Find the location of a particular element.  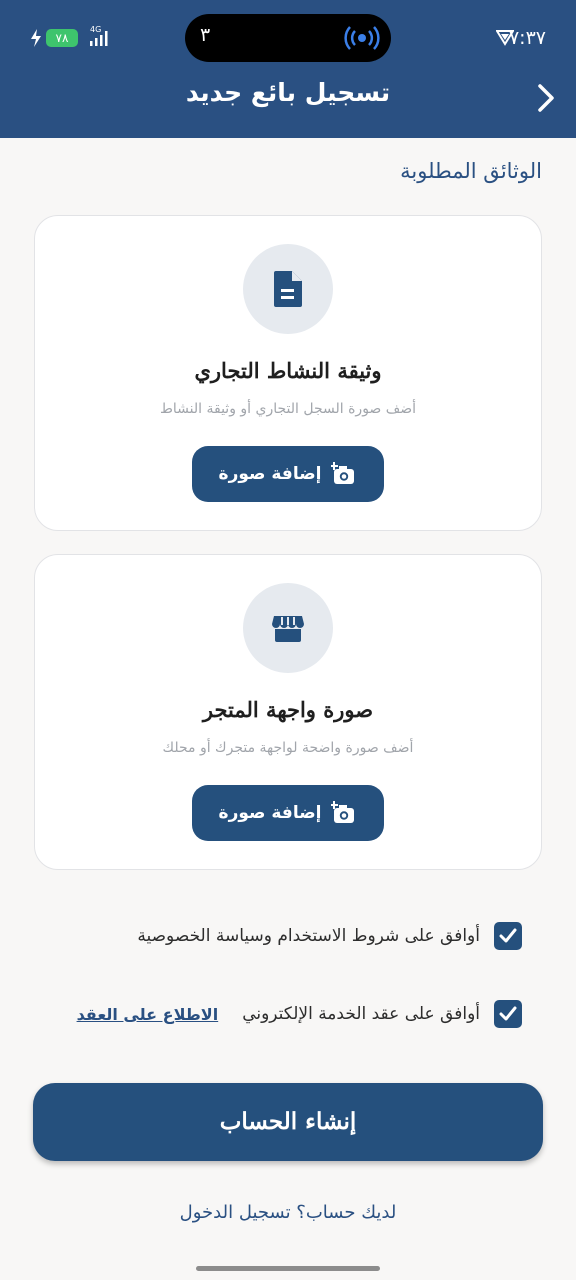

terms-label: أوافق على شروط الاستخدام وسياسة الخصوصية is located at coordinates (308, 936).